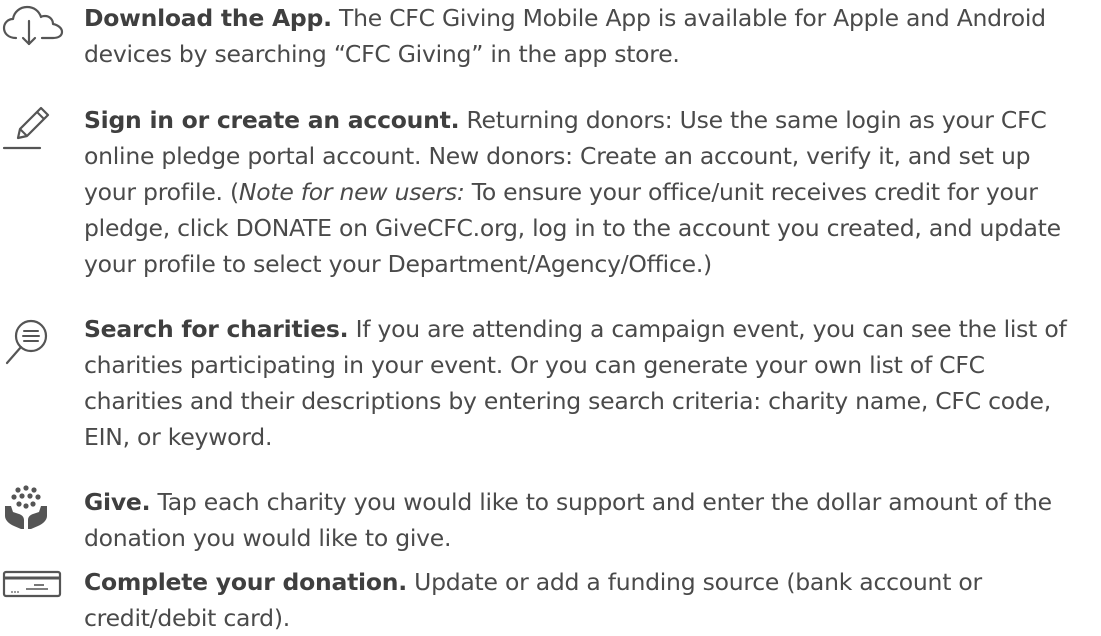 This screenshot has height=636, width=1101. Describe the element at coordinates (351, 192) in the screenshot. I see `note-label: Note for new users:` at that location.